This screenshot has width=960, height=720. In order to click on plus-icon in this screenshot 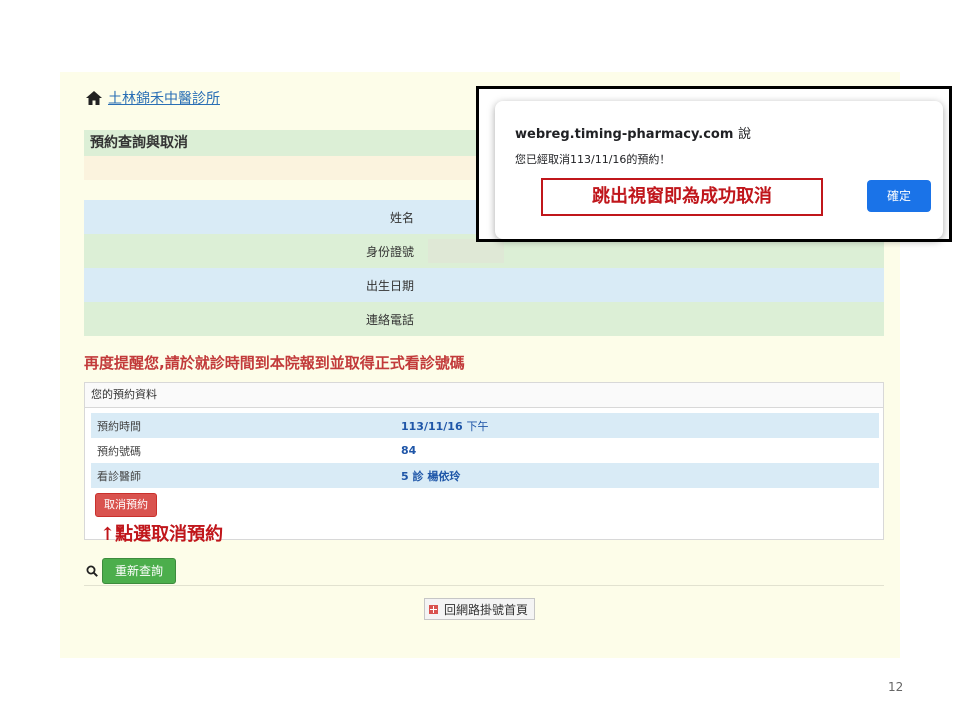, I will do `click(433, 609)`.